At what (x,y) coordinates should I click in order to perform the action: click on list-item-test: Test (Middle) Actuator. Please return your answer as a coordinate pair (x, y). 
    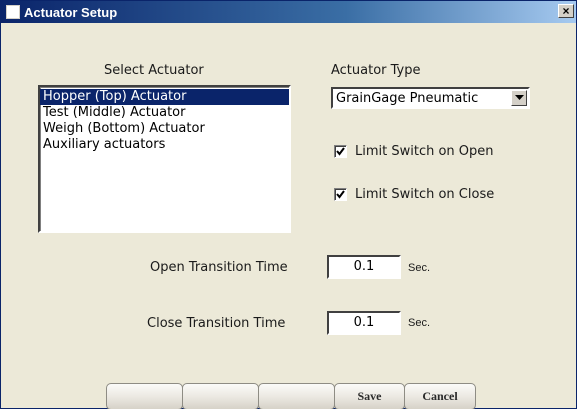
    Looking at the image, I should click on (164, 113).